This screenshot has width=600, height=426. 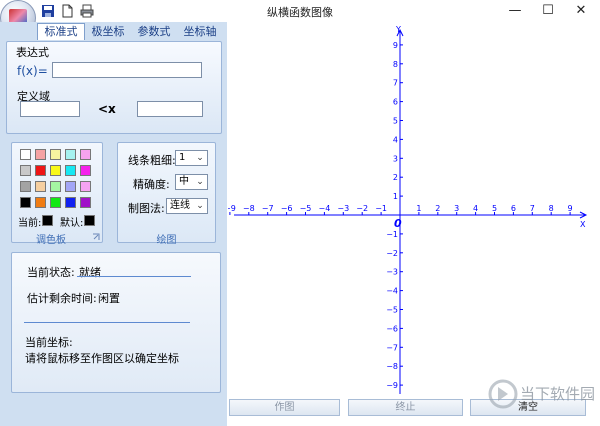 I want to click on y-tick-label: 4, so click(x=395, y=139).